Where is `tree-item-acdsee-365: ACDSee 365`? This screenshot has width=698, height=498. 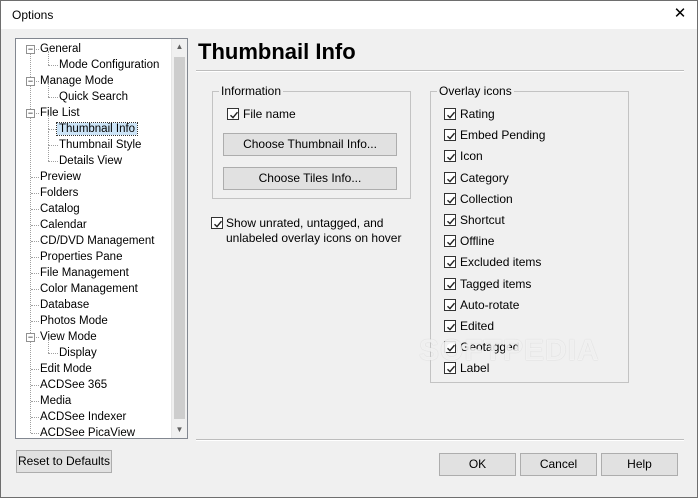 tree-item-acdsee-365: ACDSee 365 is located at coordinates (73, 385).